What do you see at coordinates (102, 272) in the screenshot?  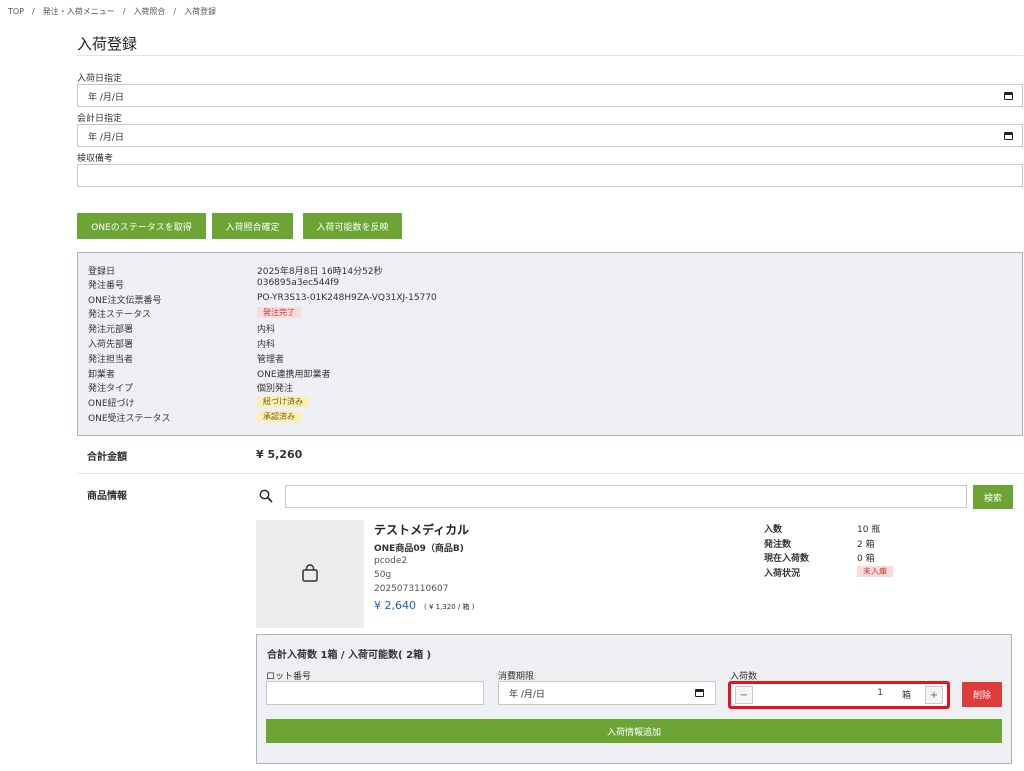 I see `info-key: 登録日` at bounding box center [102, 272].